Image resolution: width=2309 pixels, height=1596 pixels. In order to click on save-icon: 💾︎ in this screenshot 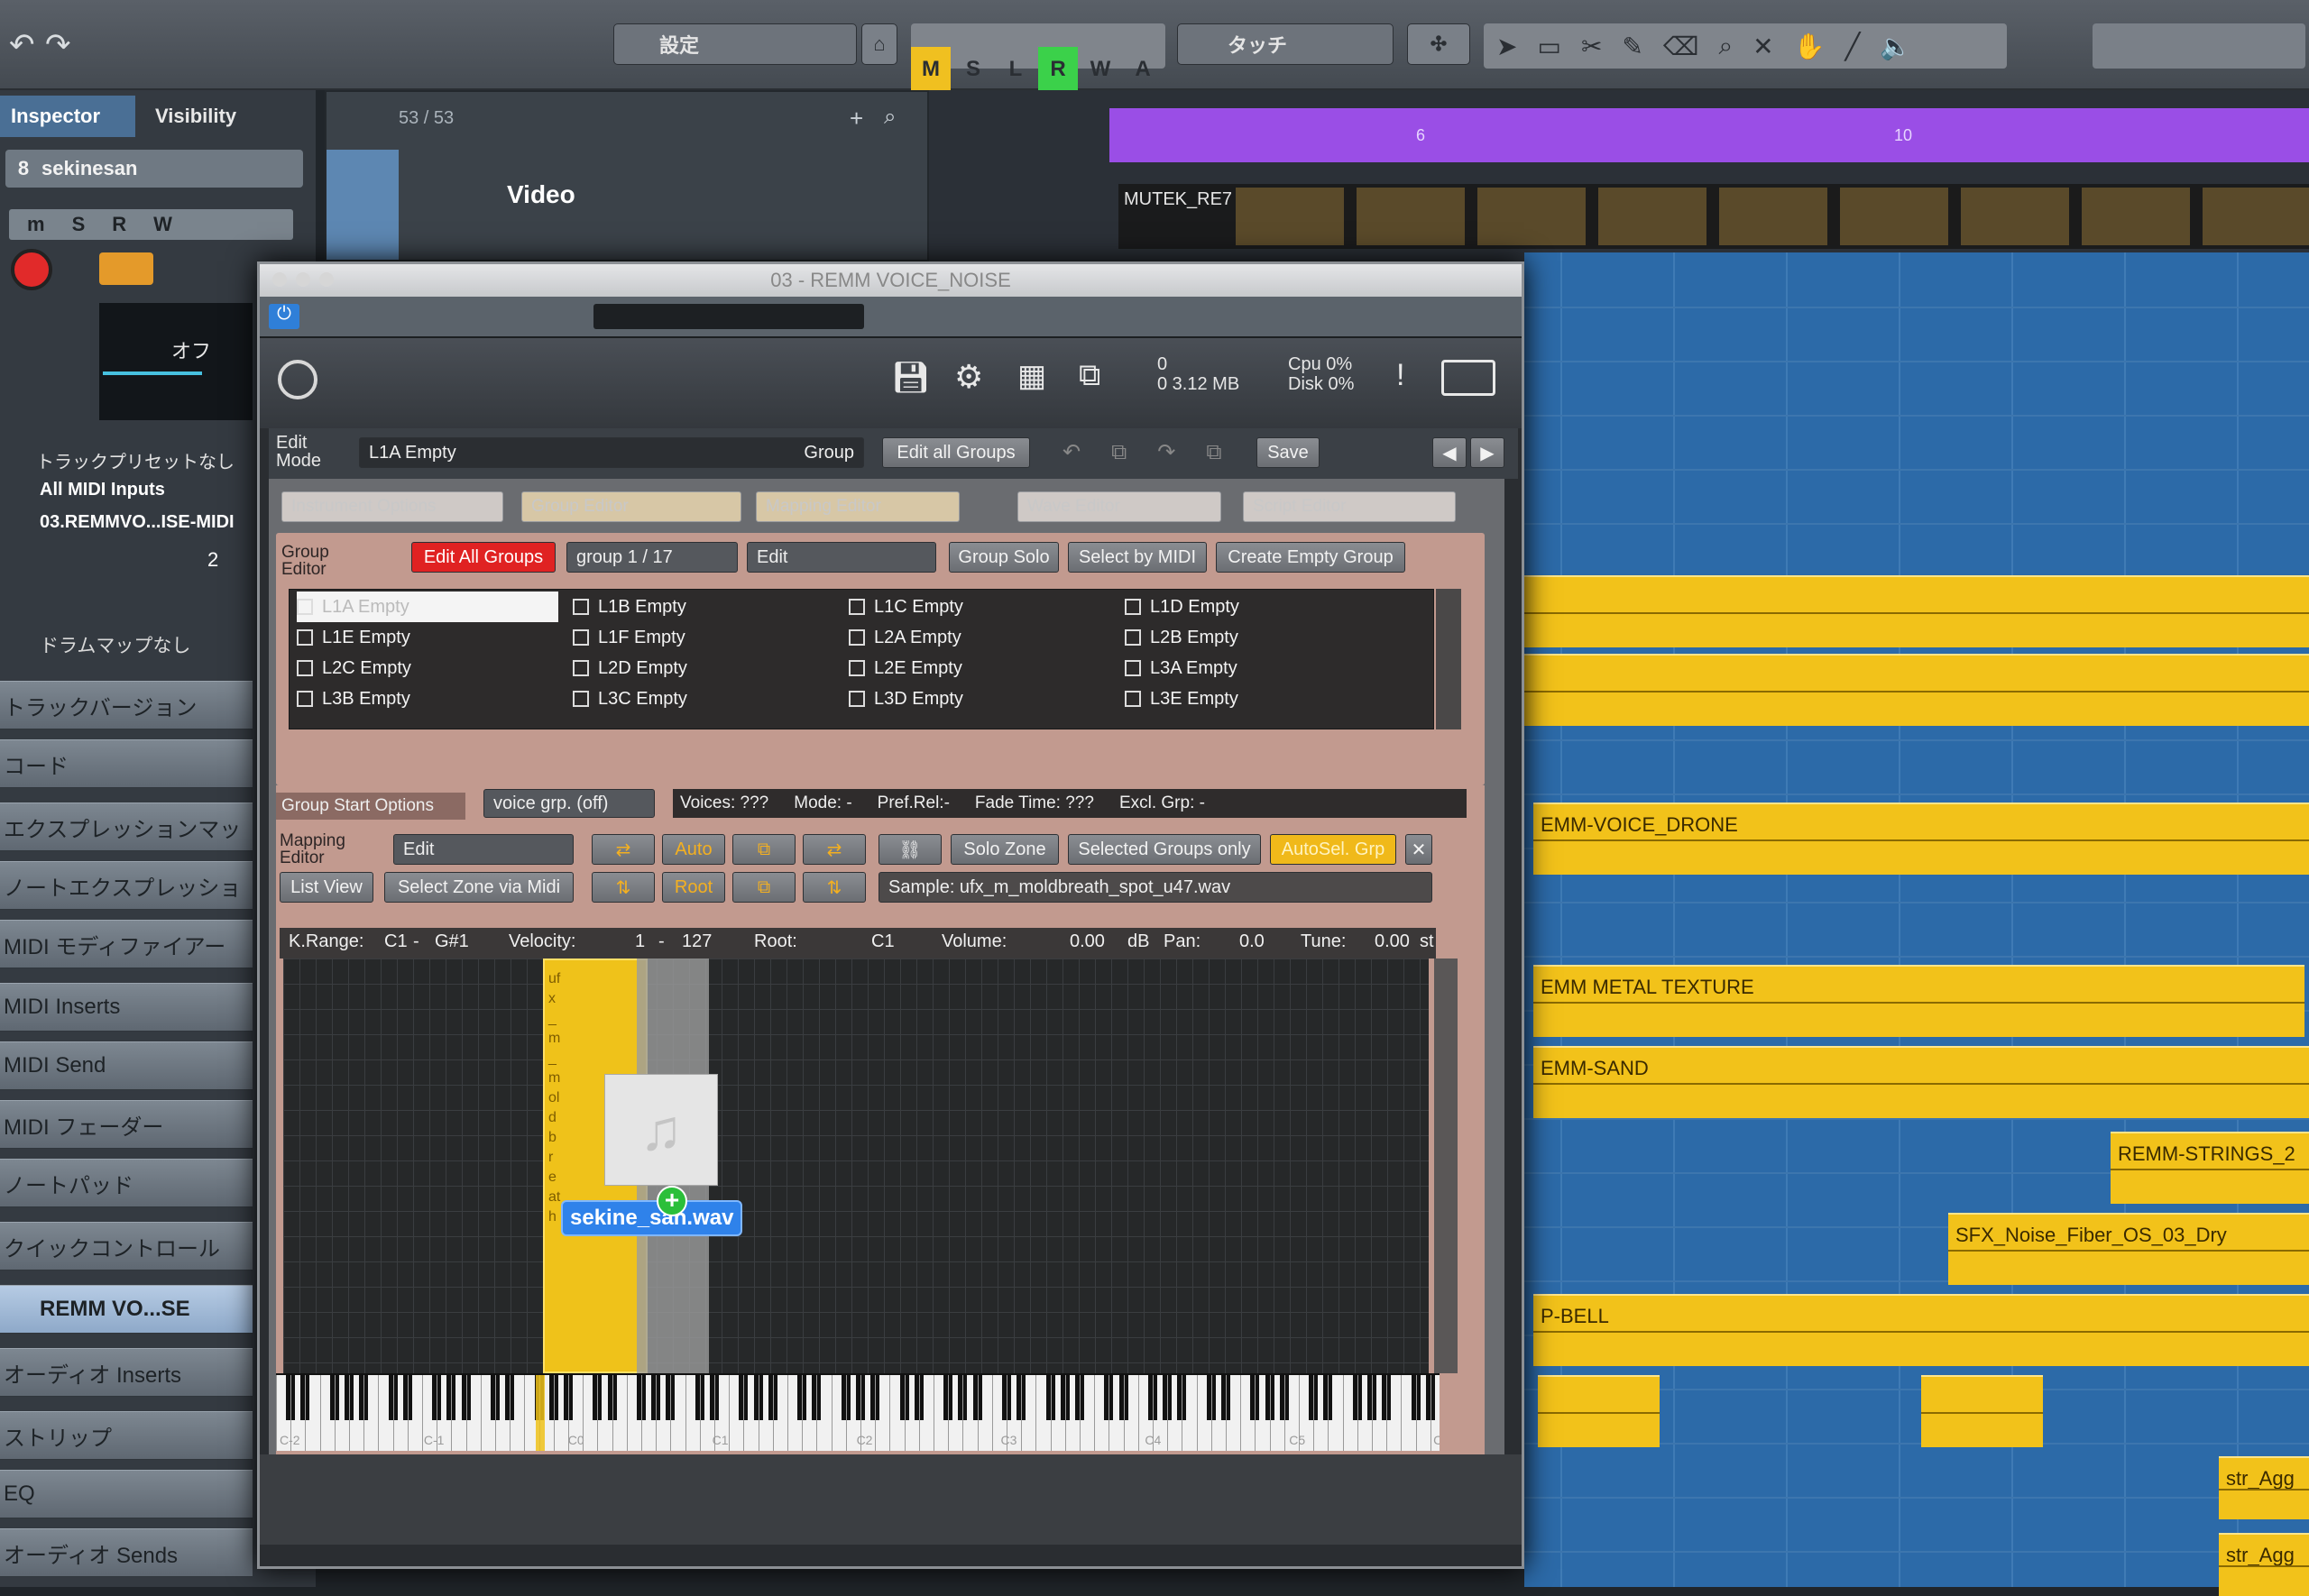, I will do `click(911, 378)`.